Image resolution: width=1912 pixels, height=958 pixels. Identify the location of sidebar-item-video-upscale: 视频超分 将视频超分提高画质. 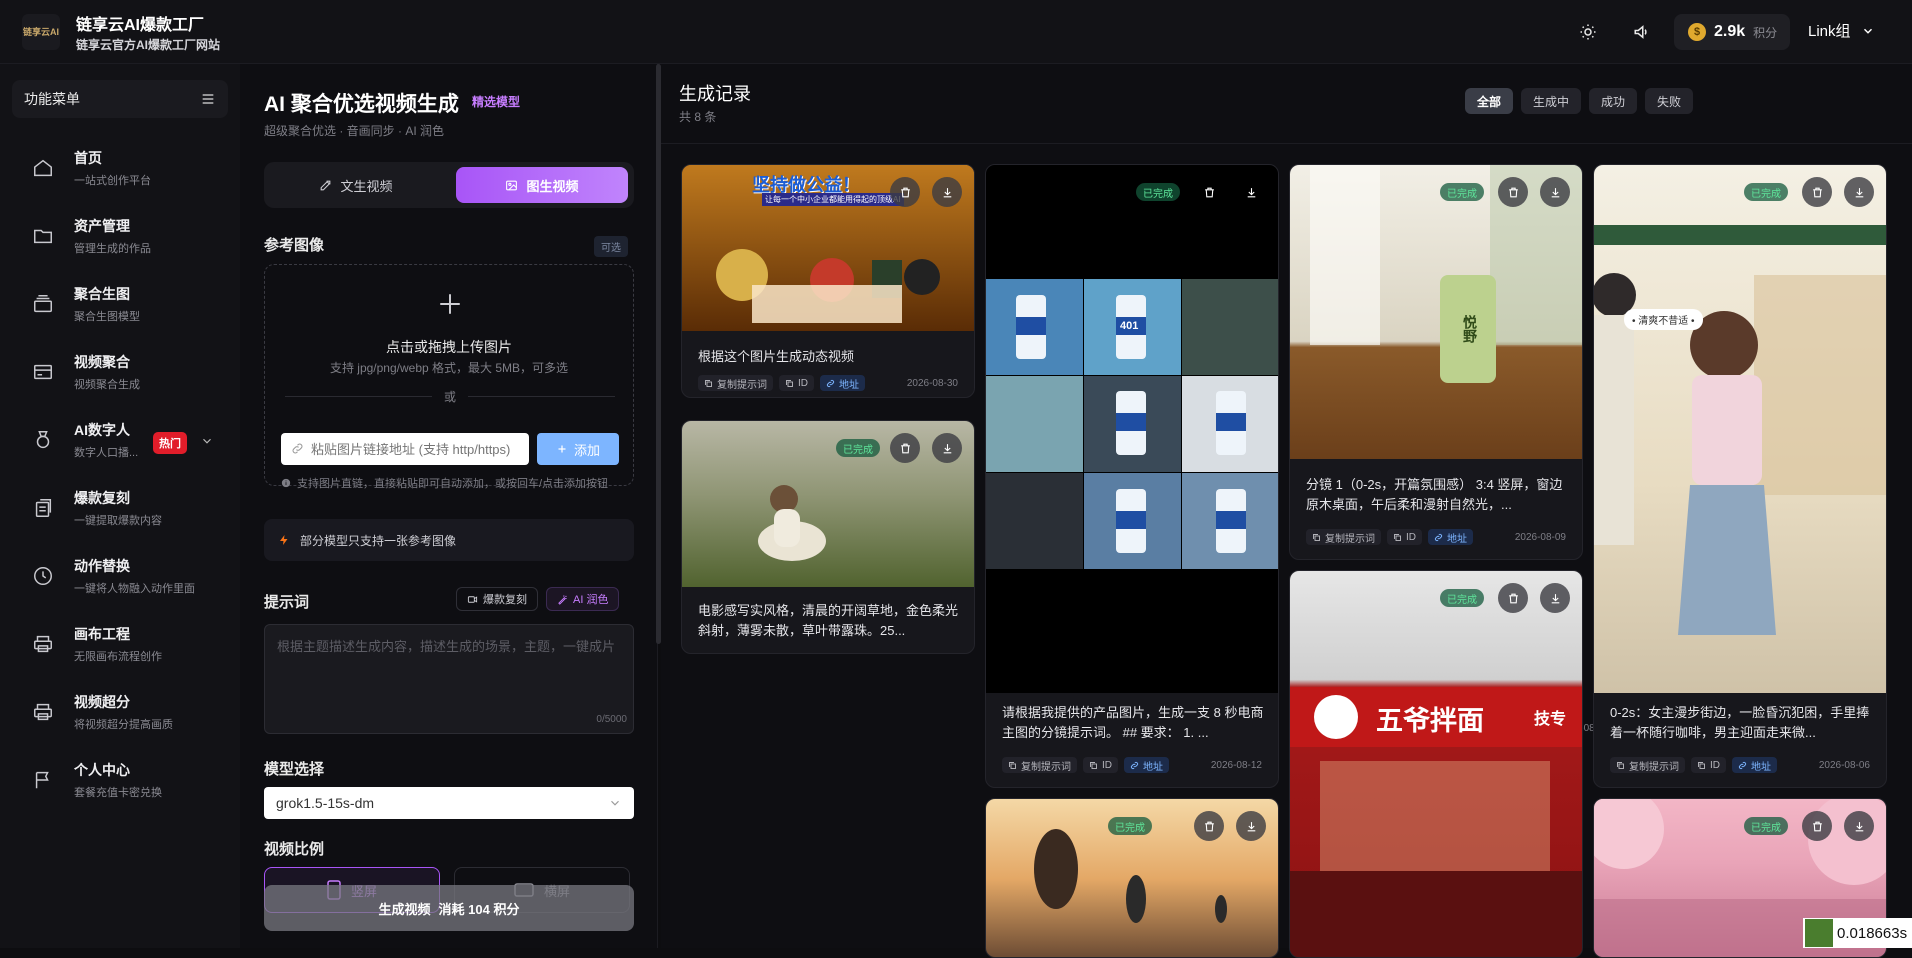
(120, 712).